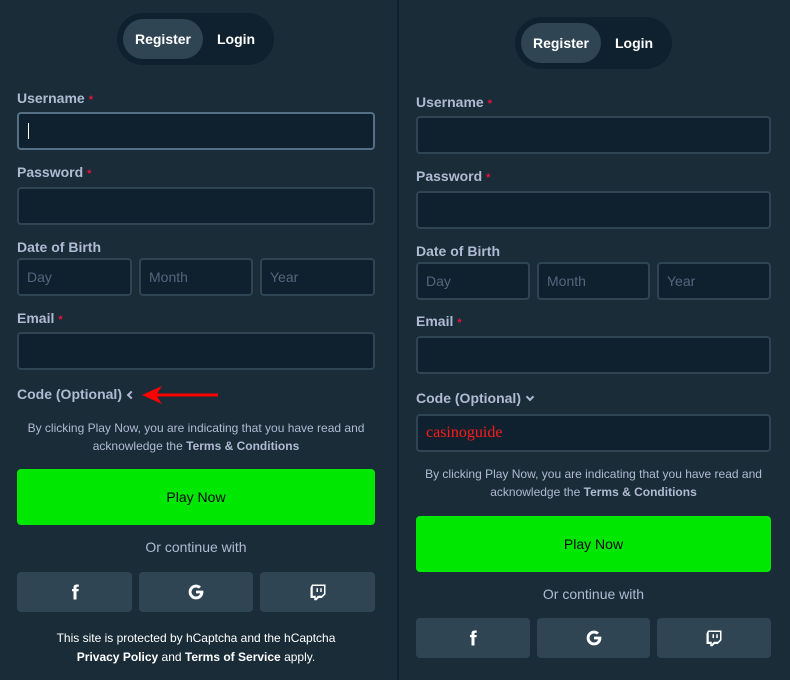  What do you see at coordinates (464, 432) in the screenshot?
I see `code-value: casinoguide` at bounding box center [464, 432].